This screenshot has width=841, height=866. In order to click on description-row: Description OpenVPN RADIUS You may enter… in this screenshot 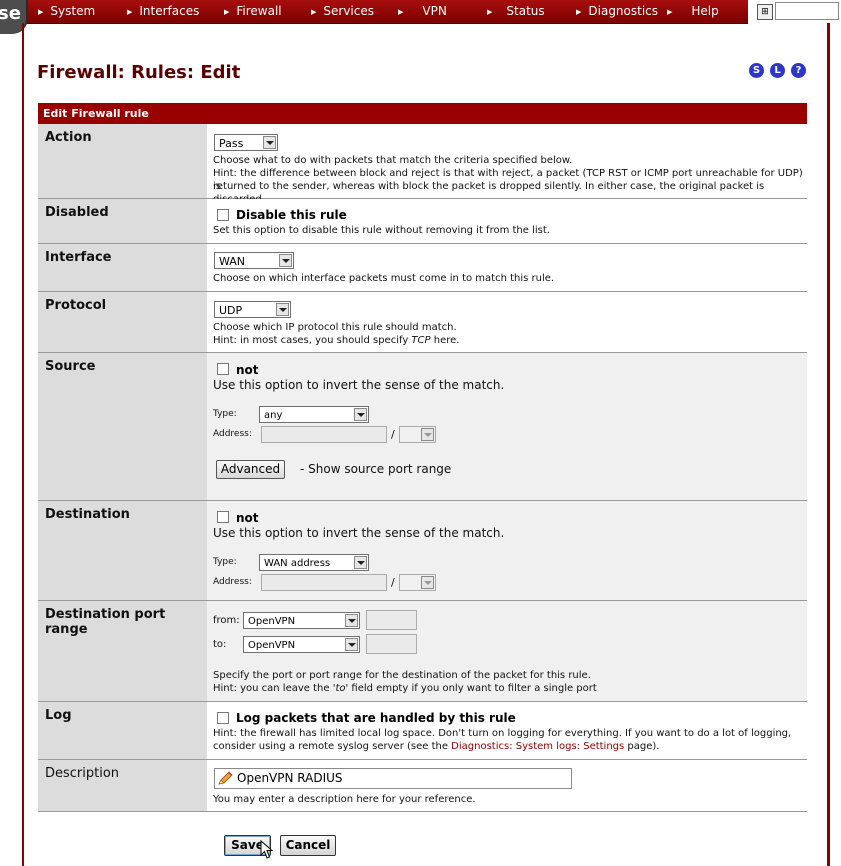, I will do `click(422, 786)`.